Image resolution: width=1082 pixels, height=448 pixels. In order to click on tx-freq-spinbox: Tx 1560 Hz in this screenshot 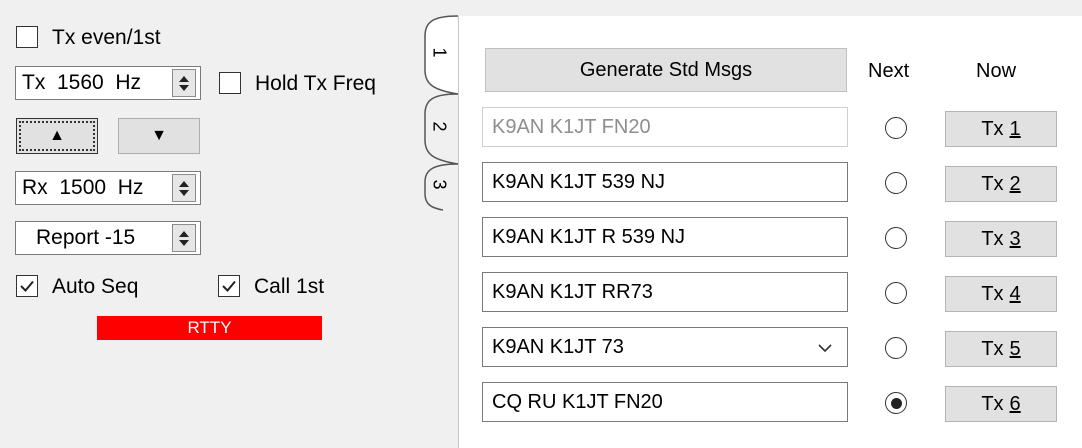, I will do `click(108, 83)`.